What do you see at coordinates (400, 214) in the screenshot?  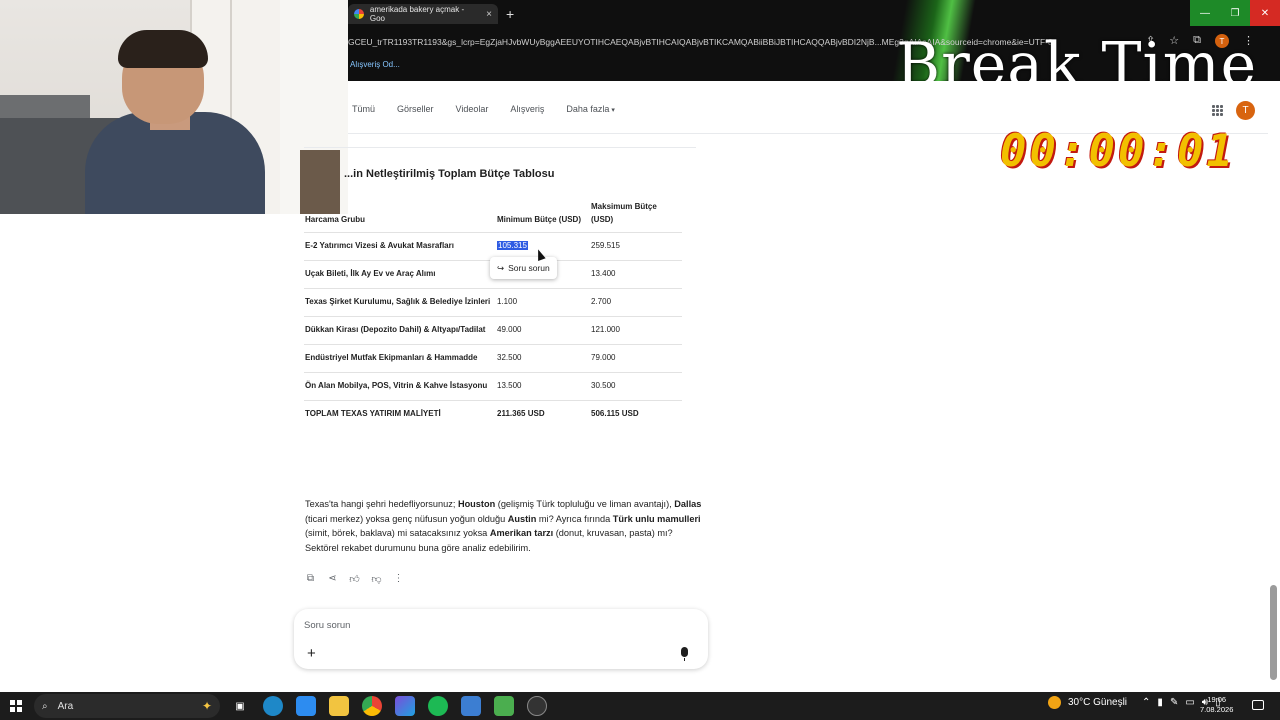 I see `column-header-group: Harcama Grubu` at bounding box center [400, 214].